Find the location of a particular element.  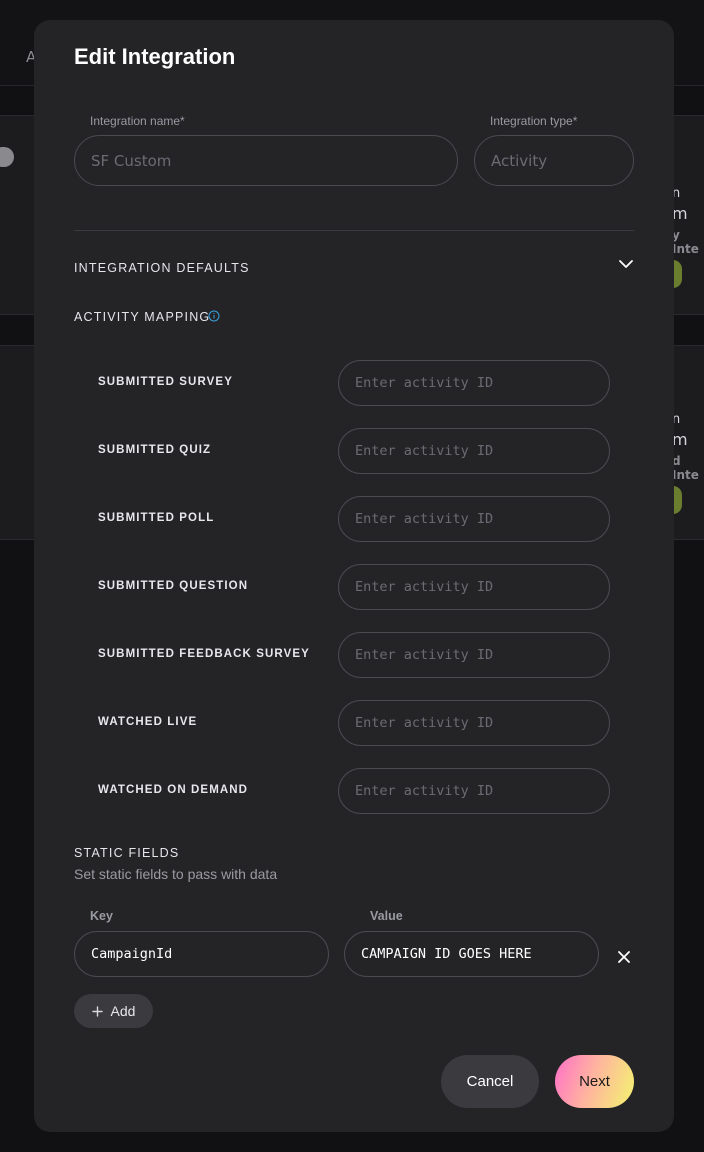

integration-name-label: Integration name* is located at coordinates (137, 121).